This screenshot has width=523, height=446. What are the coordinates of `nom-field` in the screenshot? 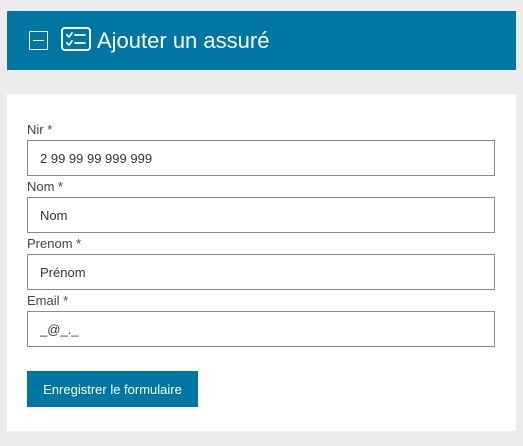 It's located at (261, 215).